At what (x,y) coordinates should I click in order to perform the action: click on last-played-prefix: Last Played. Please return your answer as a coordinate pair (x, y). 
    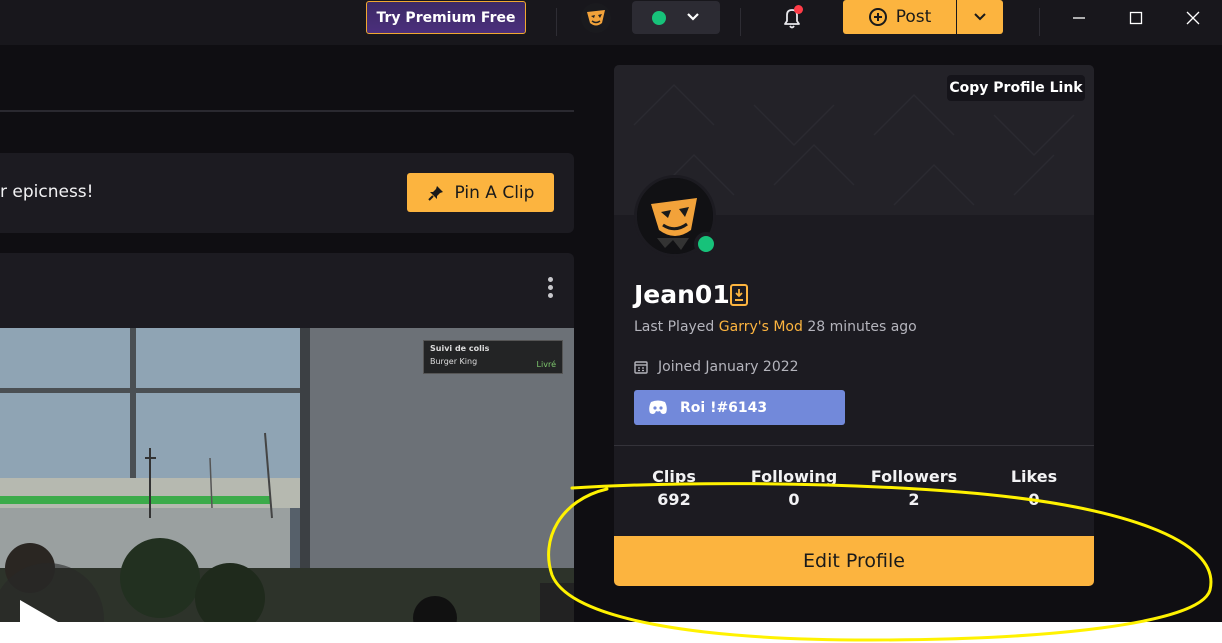
    Looking at the image, I should click on (676, 327).